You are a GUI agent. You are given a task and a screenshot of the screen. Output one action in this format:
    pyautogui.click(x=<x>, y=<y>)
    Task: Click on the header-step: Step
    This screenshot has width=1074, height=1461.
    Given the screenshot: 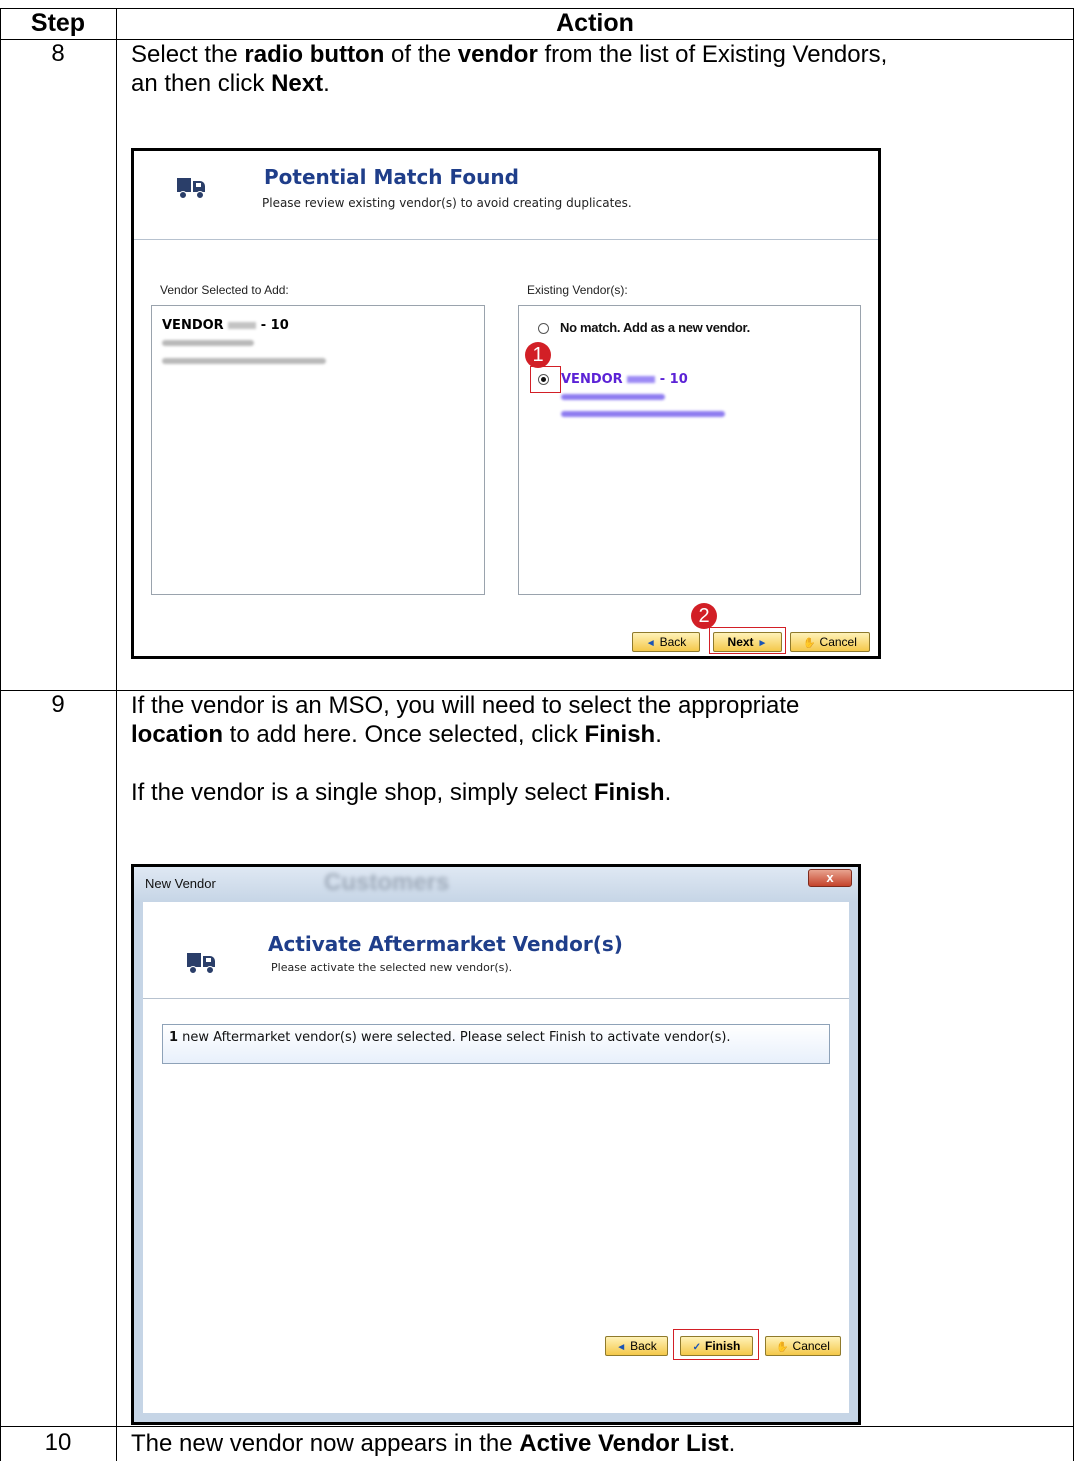 What is the action you would take?
    pyautogui.click(x=58, y=23)
    